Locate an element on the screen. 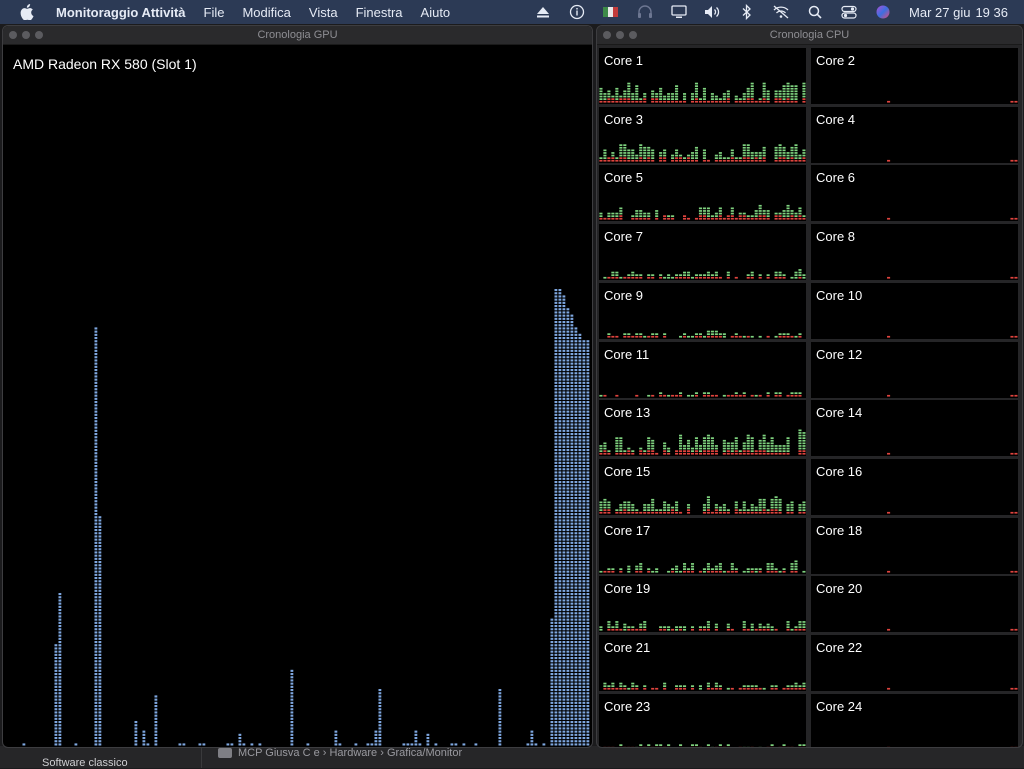  menu-vista: Vista is located at coordinates (323, 12).